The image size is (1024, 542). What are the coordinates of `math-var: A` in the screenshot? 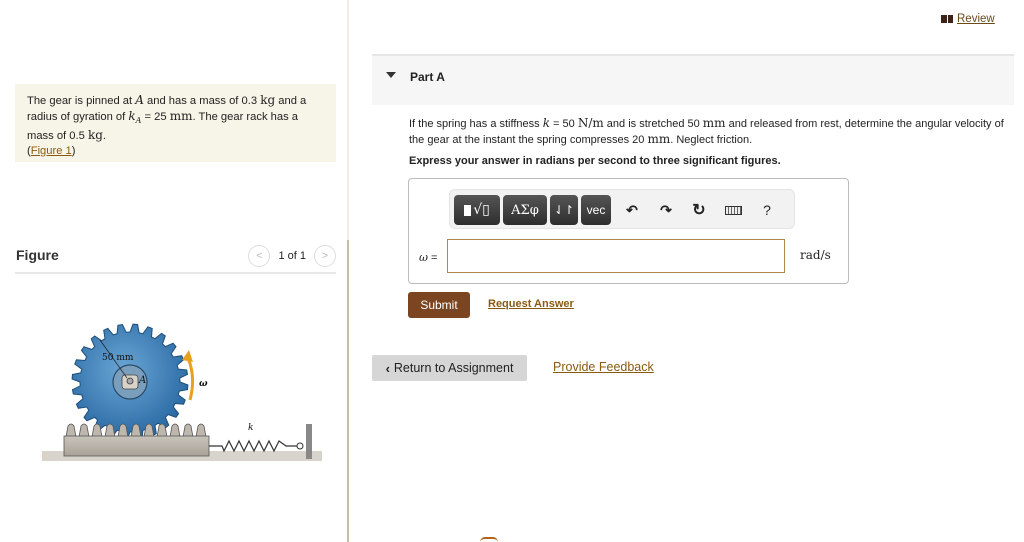 It's located at (139, 100).